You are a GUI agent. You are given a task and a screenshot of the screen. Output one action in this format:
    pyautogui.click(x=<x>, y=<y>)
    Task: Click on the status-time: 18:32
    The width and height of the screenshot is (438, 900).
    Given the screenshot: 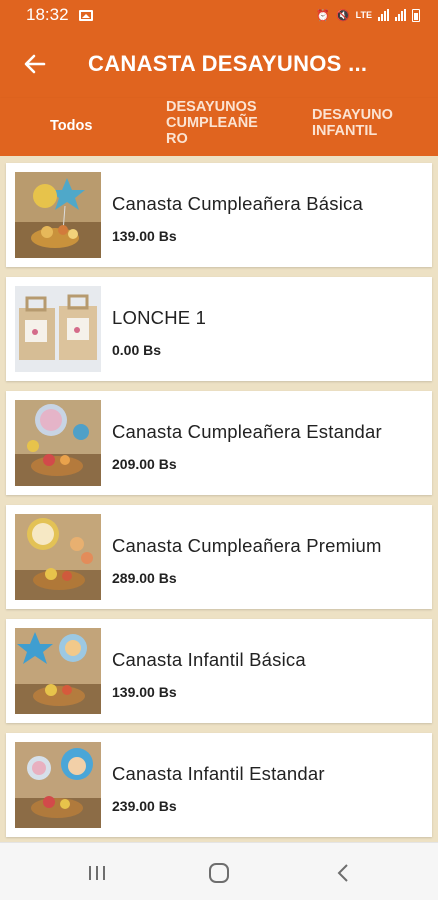 What is the action you would take?
    pyautogui.click(x=47, y=14)
    